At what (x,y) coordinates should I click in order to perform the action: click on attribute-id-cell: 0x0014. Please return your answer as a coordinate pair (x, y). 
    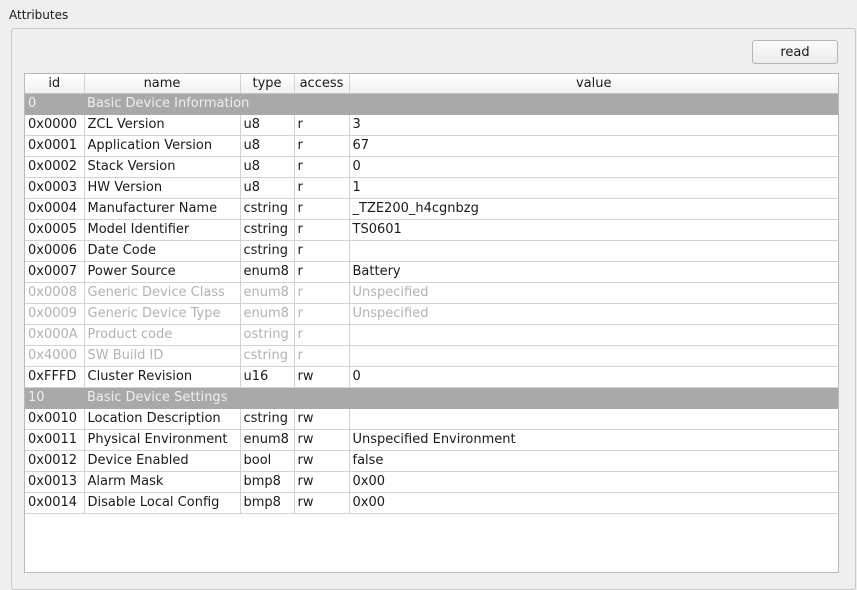
    Looking at the image, I should click on (55, 503).